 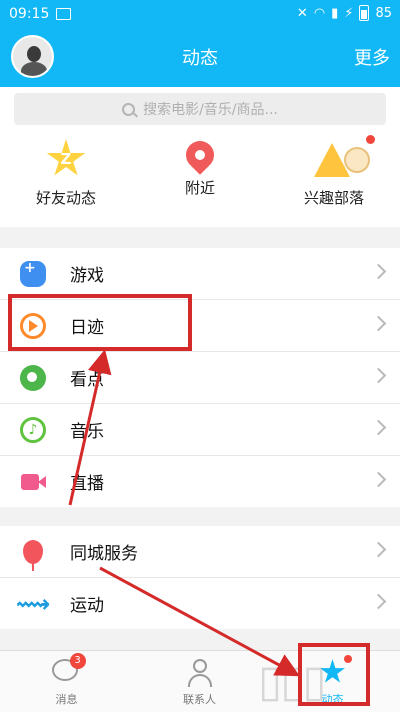 What do you see at coordinates (200, 481) in the screenshot?
I see `list-item-live: 直播` at bounding box center [200, 481].